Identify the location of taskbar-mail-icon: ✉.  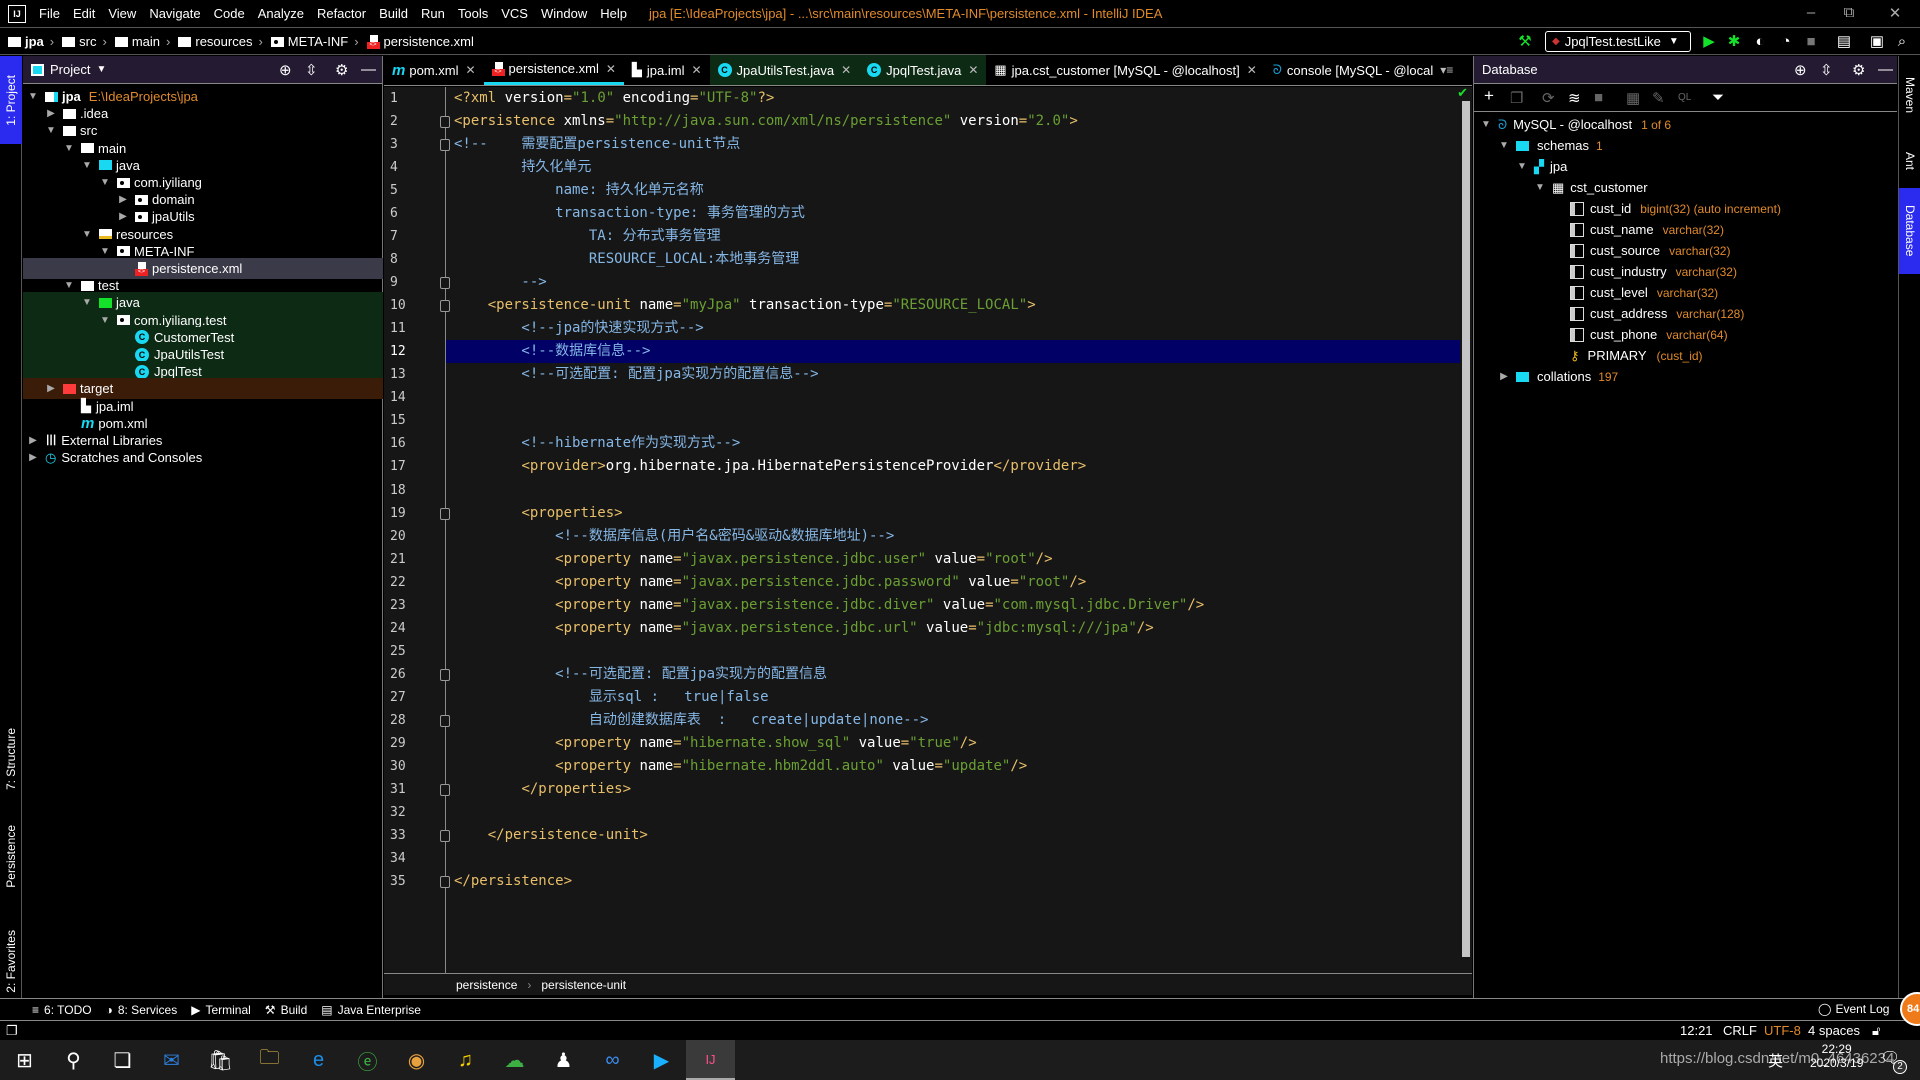
(171, 1060).